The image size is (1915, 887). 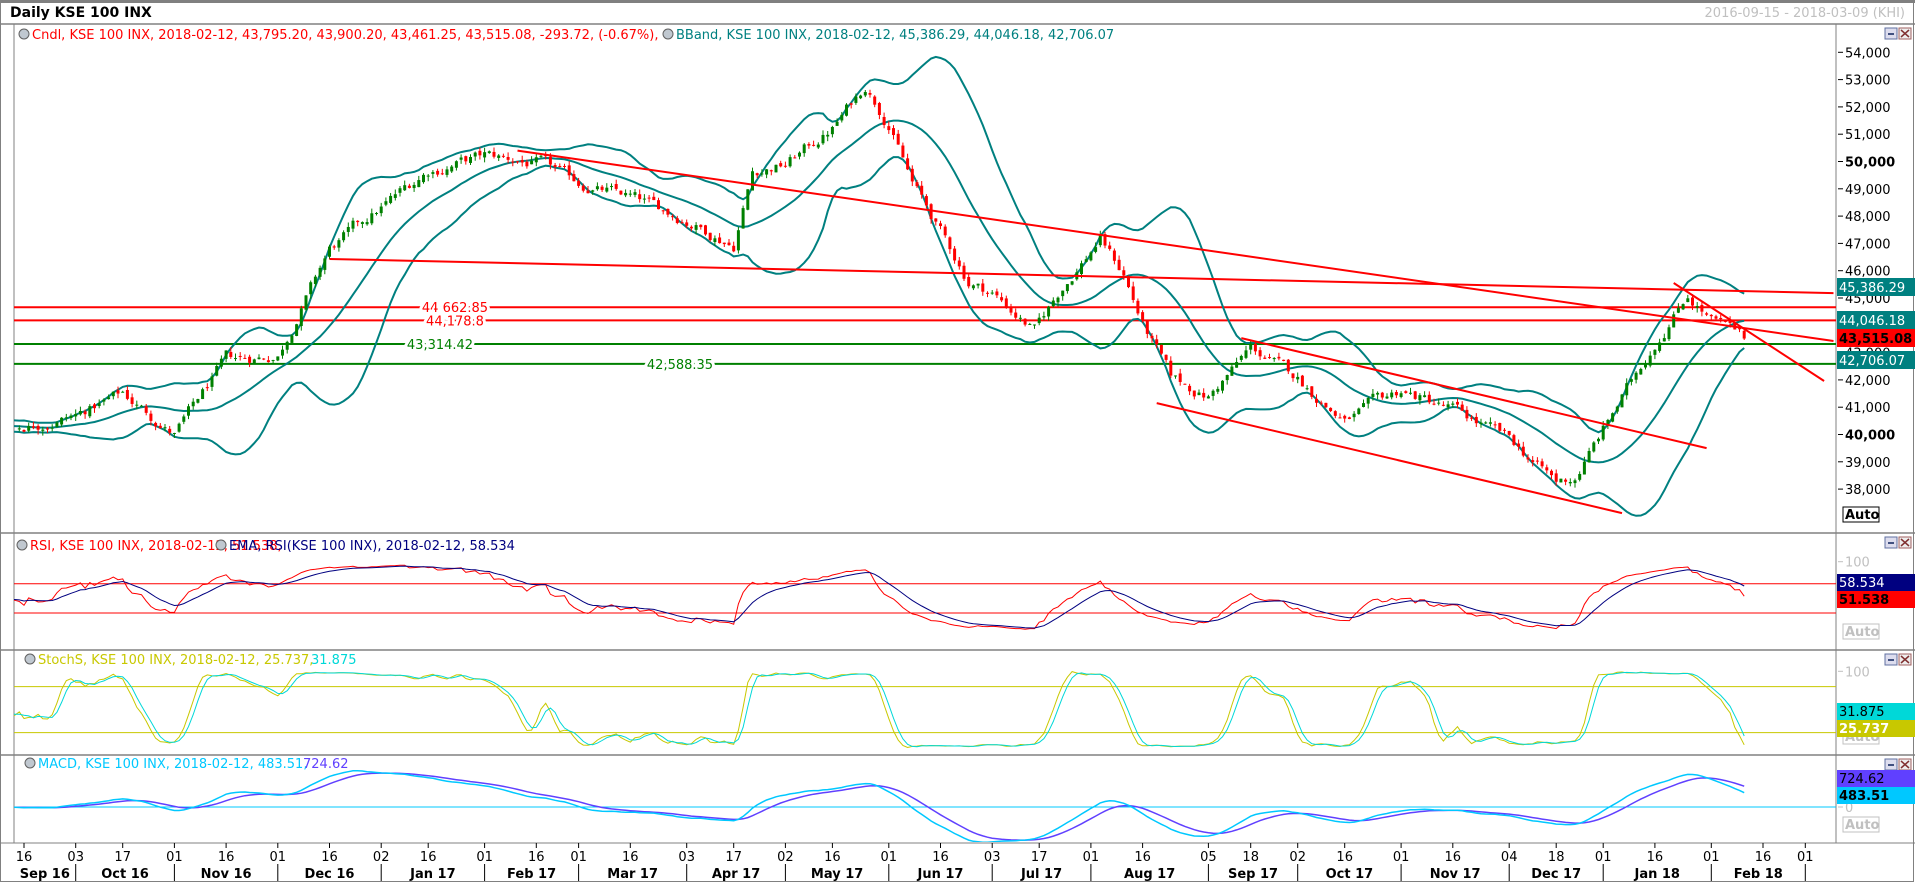 I want to click on month-label: Sep 16, so click(x=45, y=874).